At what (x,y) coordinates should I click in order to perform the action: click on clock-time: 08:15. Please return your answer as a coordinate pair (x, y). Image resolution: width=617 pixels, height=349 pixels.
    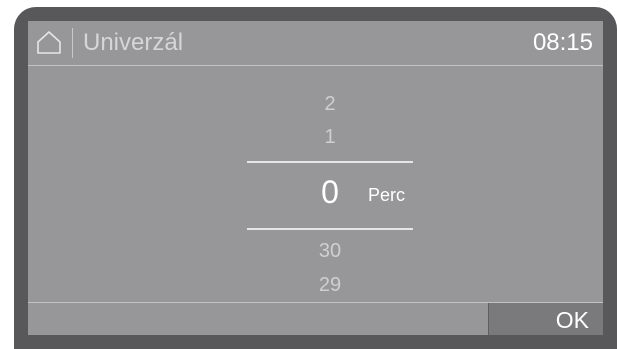
    Looking at the image, I should click on (562, 42).